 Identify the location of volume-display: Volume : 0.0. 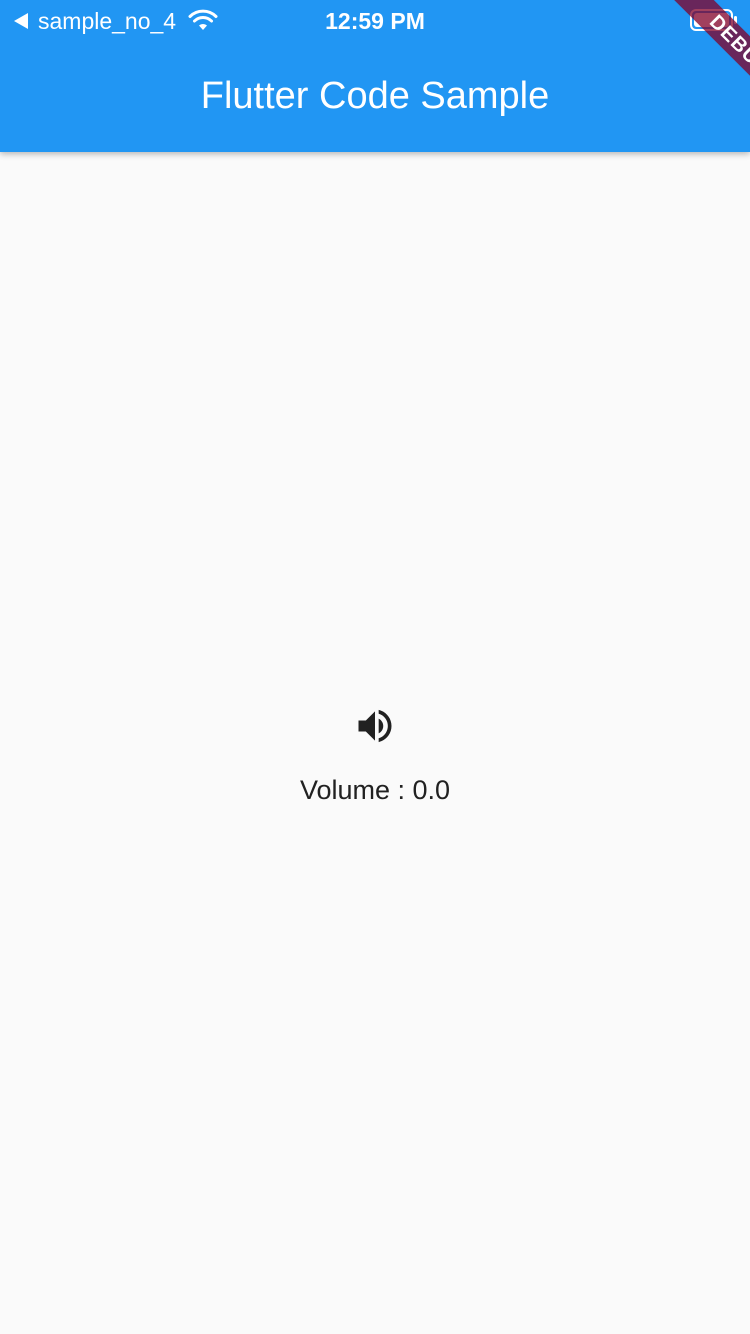
(375, 755).